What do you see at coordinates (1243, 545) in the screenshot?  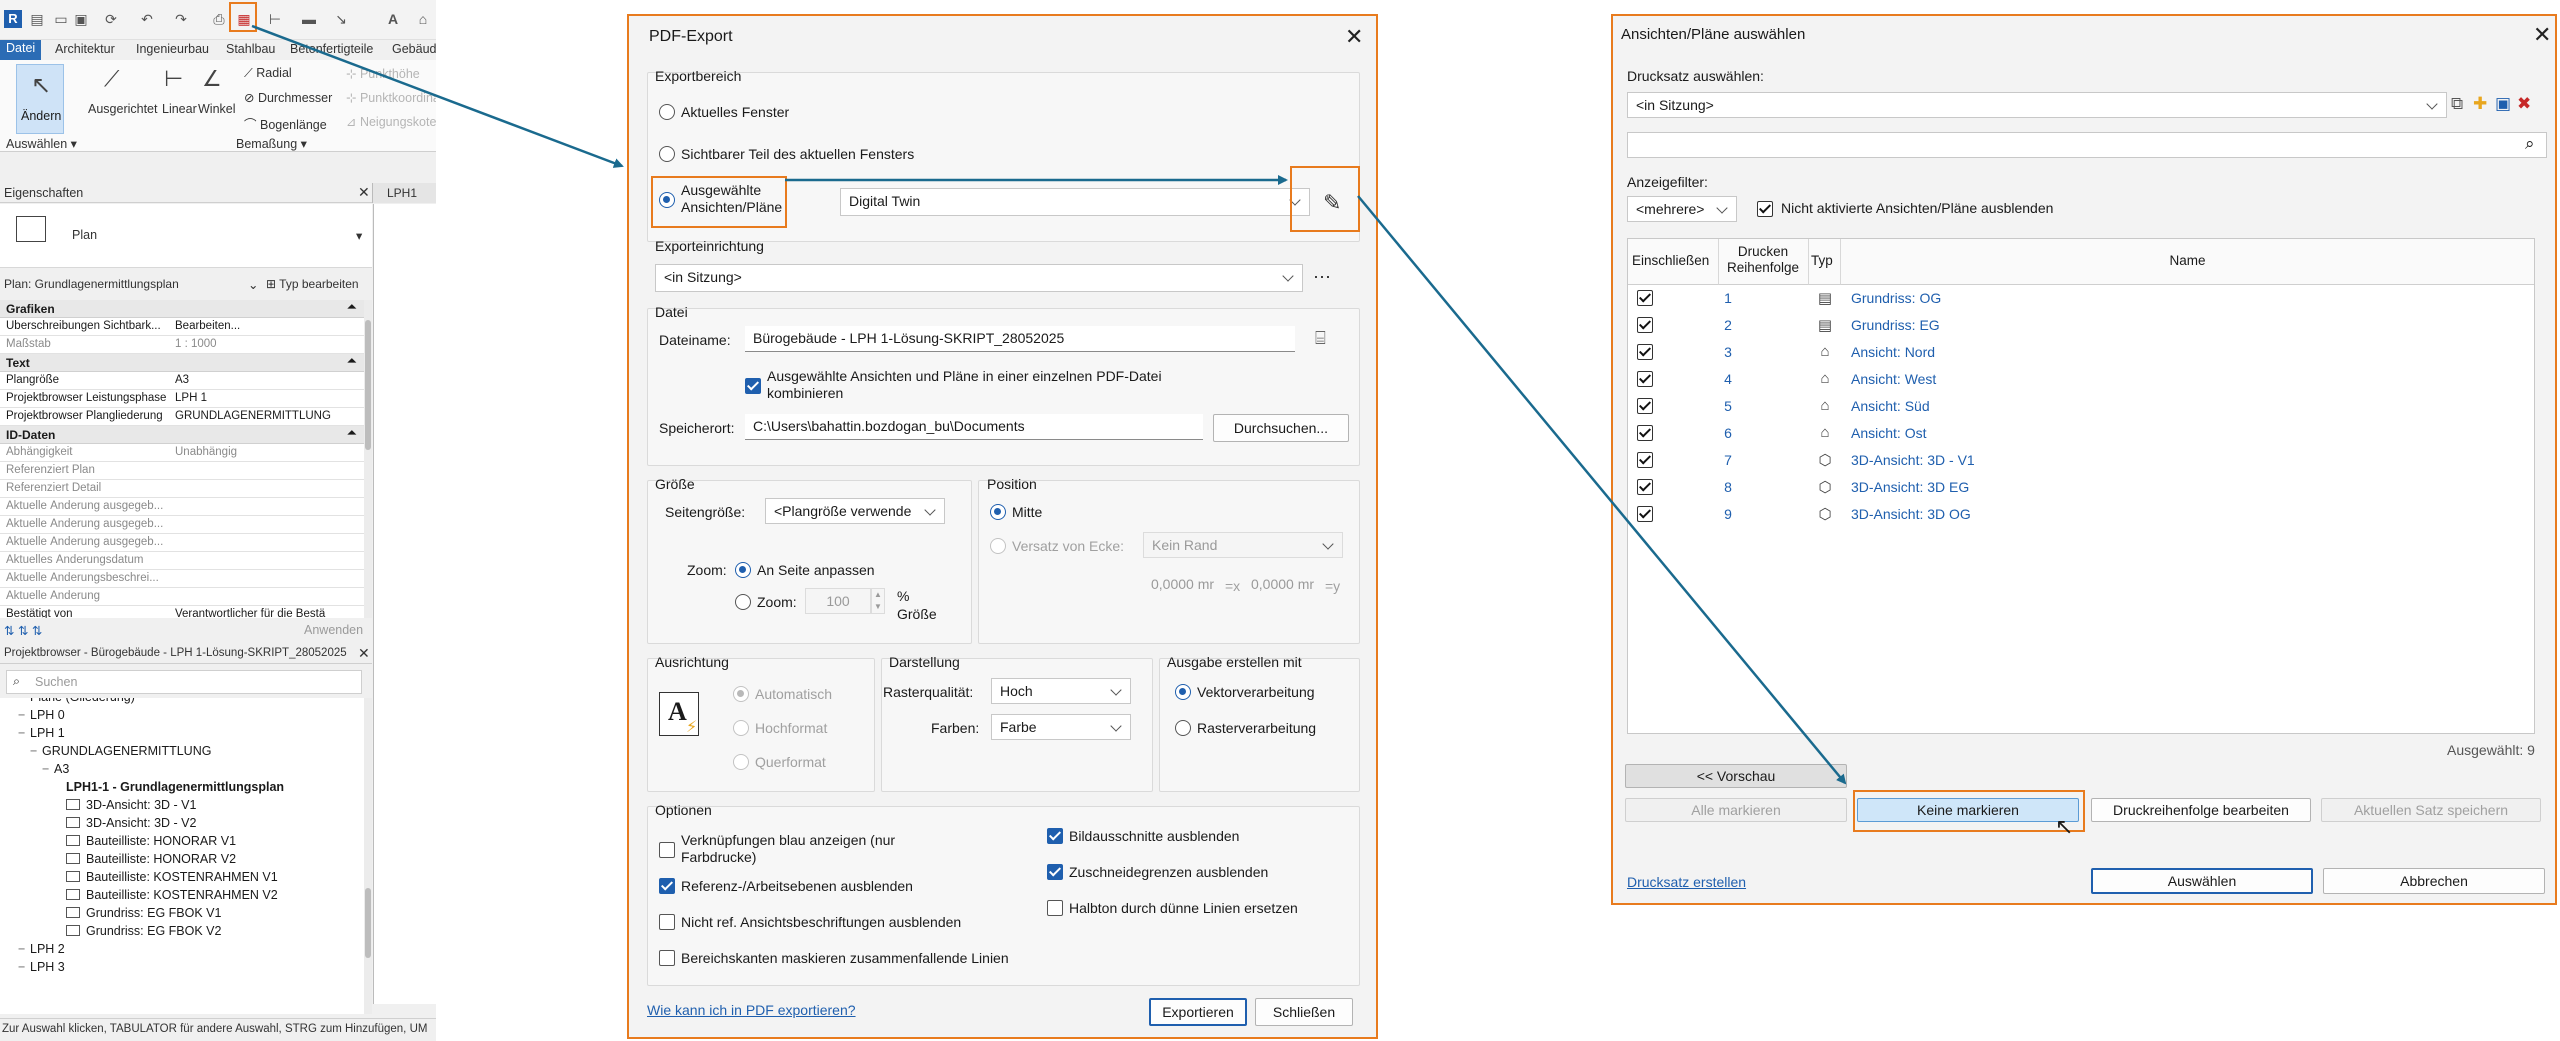 I see `margin-dropdown: Kein Rand` at bounding box center [1243, 545].